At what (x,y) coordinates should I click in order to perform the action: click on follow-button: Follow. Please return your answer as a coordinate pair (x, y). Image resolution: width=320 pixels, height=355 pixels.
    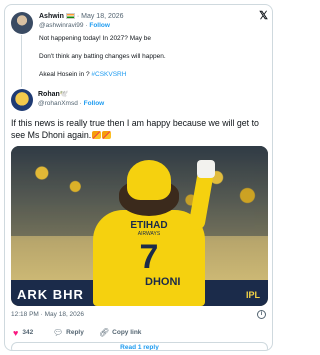
    Looking at the image, I should click on (94, 103).